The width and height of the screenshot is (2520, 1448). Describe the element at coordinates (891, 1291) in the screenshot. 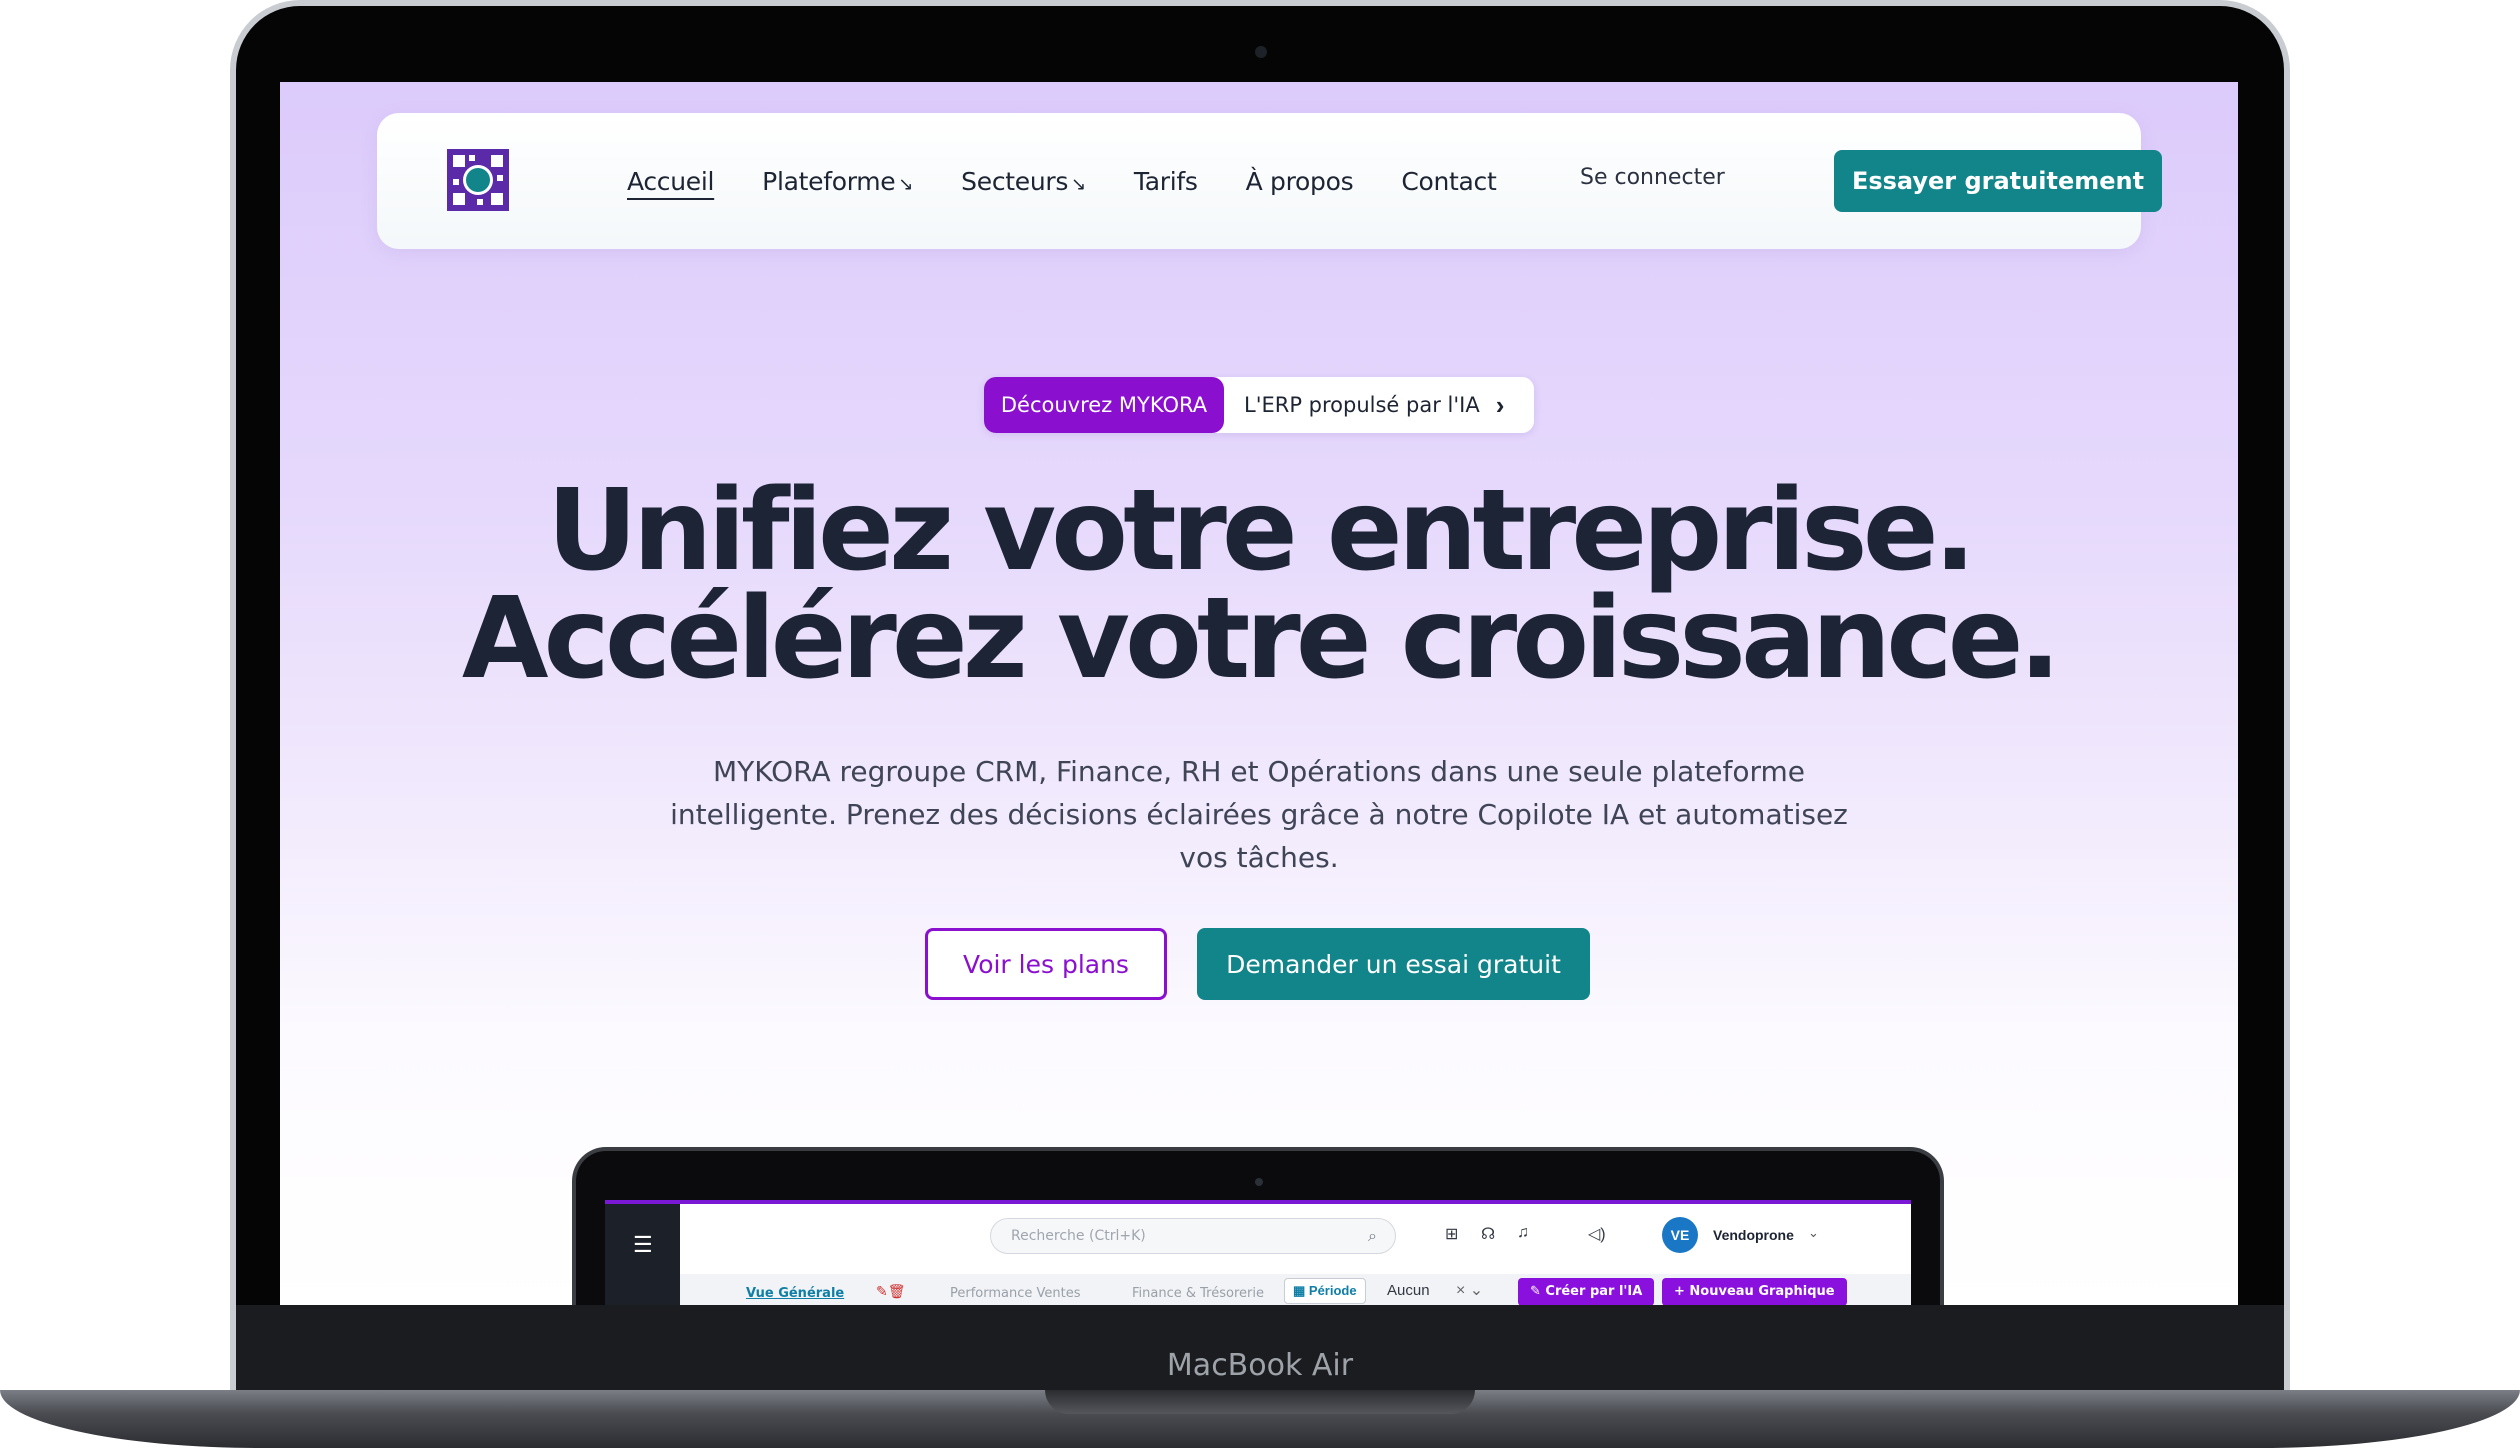

I see `edit-delete-icon: ✎🗑` at that location.